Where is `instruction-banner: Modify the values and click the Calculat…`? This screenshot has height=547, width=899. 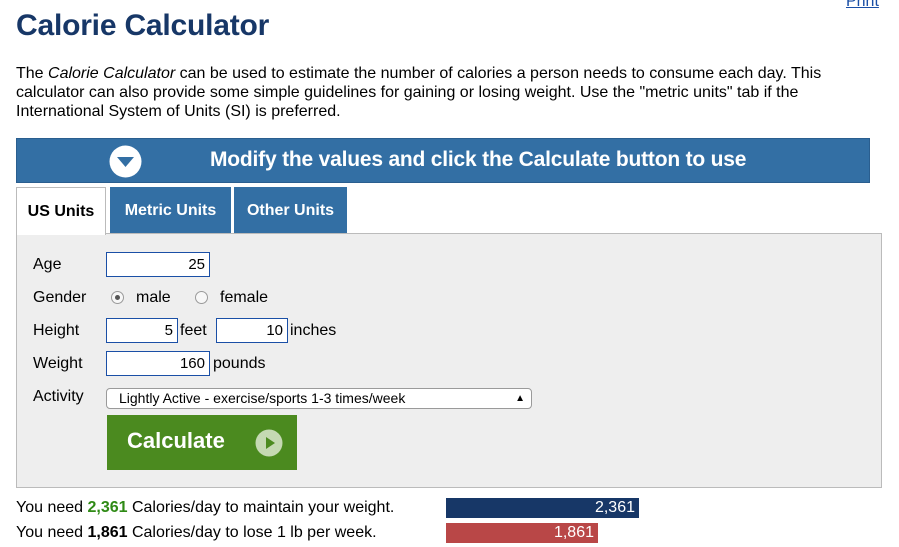
instruction-banner: Modify the values and click the Calculat… is located at coordinates (443, 160).